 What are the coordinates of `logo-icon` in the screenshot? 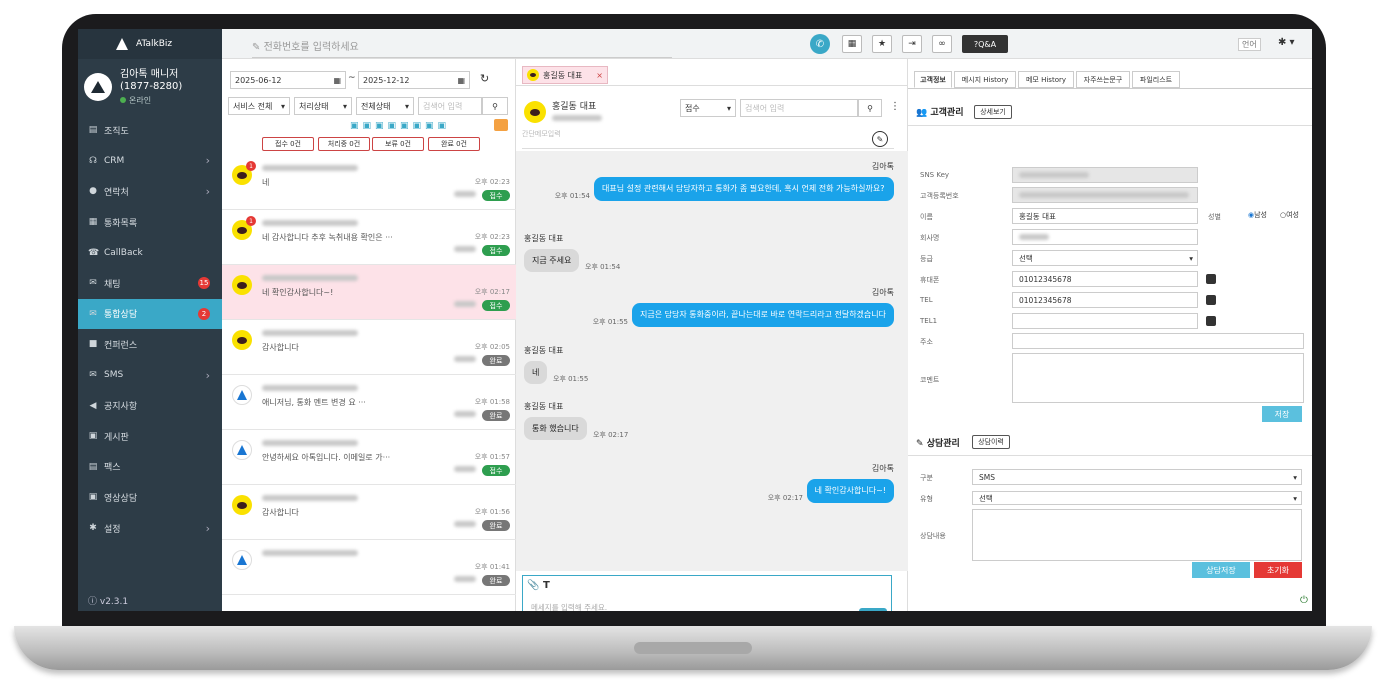 It's located at (122, 44).